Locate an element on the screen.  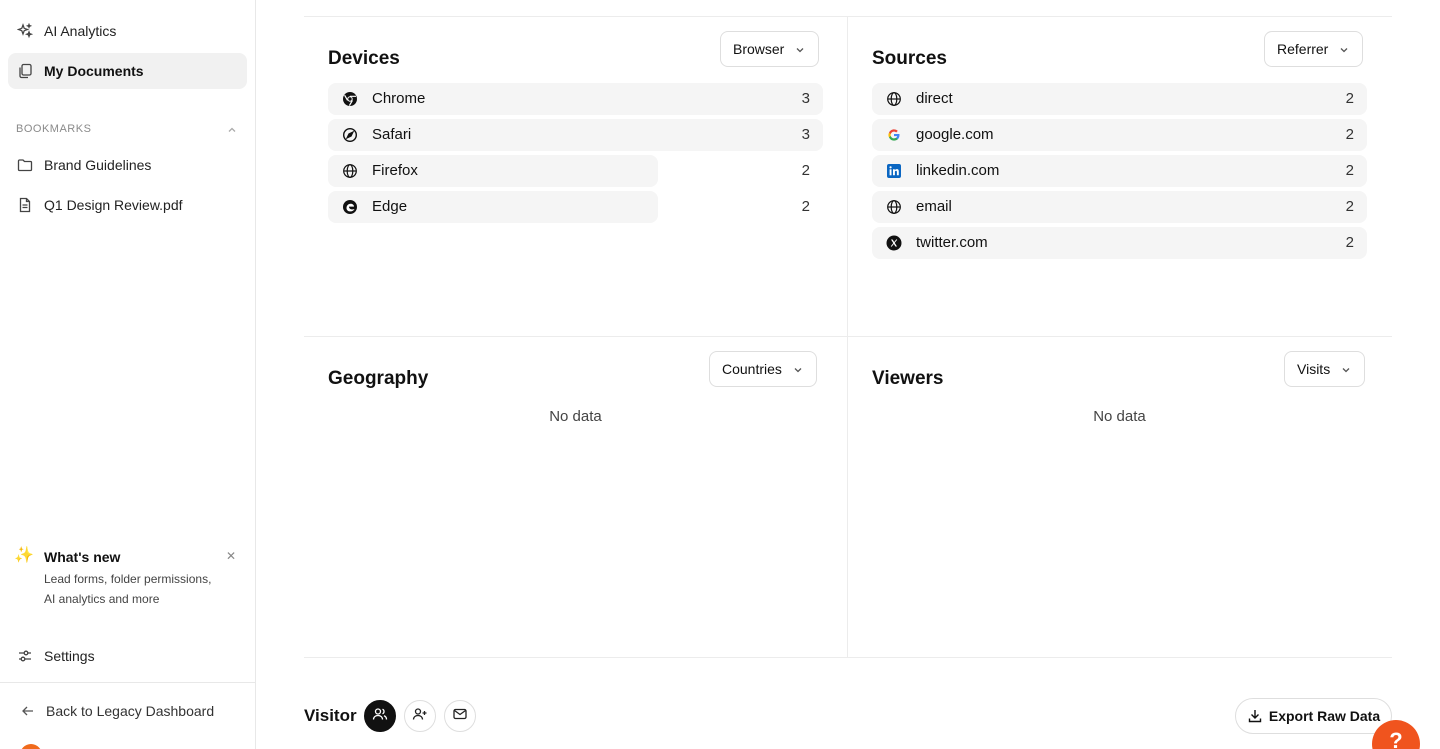
visitor-title: Visitor is located at coordinates (330, 715).